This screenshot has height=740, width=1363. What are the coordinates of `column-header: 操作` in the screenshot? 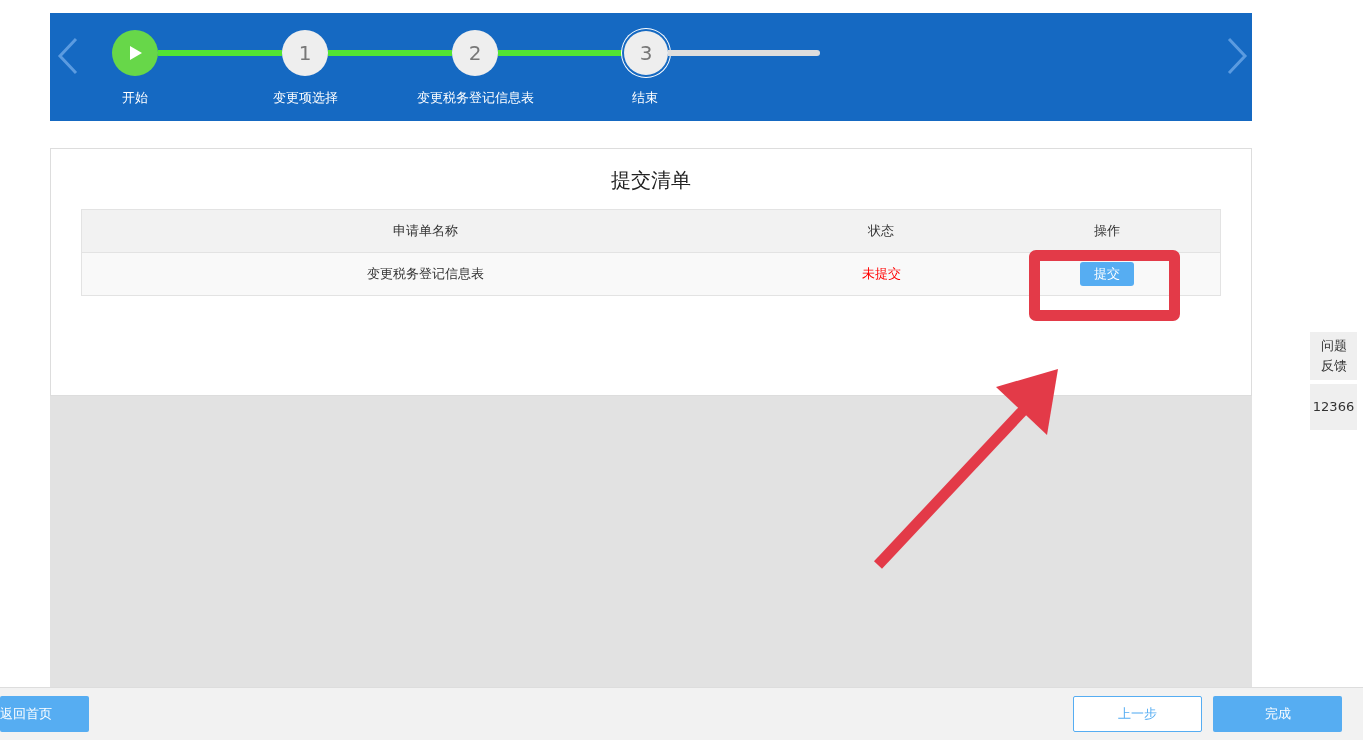 It's located at (1107, 231).